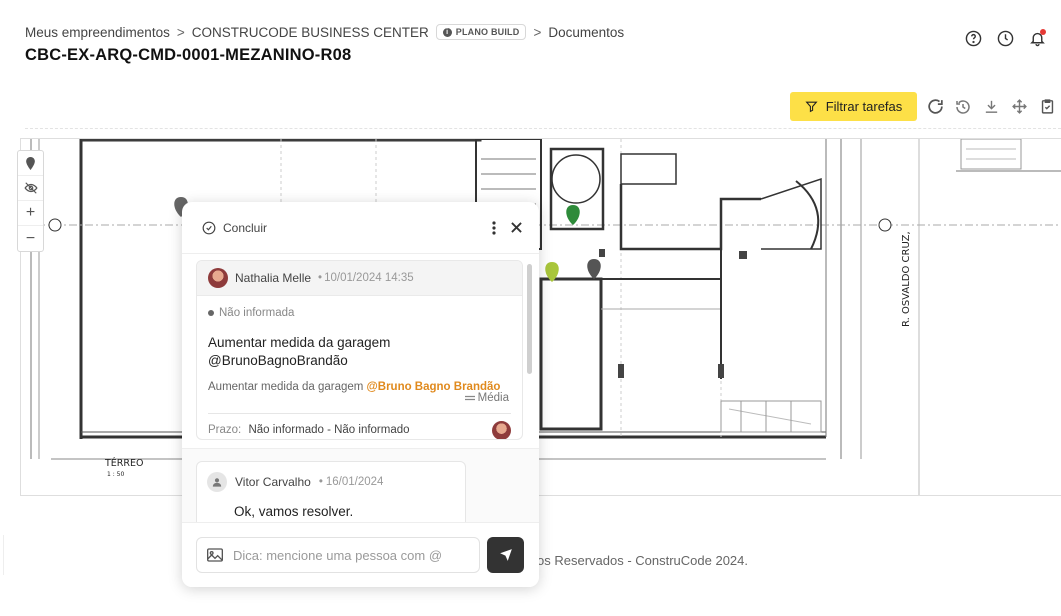  What do you see at coordinates (218, 278) in the screenshot?
I see `avatar` at bounding box center [218, 278].